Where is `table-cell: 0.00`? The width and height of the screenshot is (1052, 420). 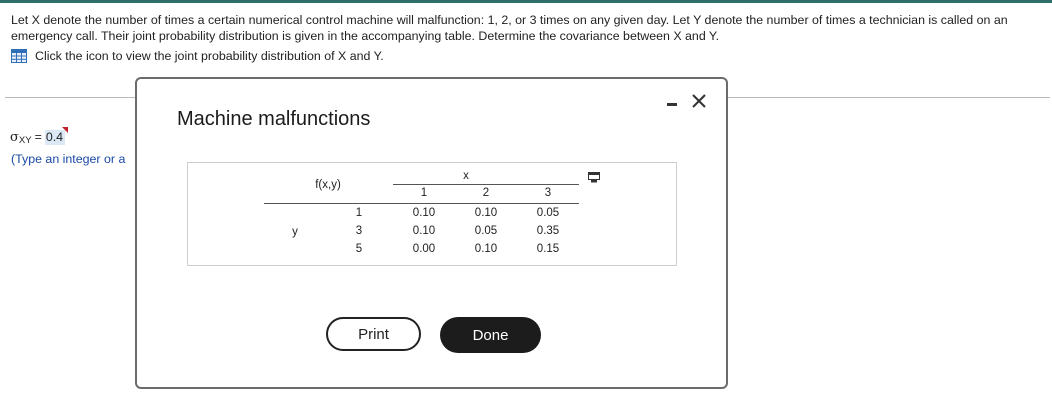 table-cell: 0.00 is located at coordinates (424, 249).